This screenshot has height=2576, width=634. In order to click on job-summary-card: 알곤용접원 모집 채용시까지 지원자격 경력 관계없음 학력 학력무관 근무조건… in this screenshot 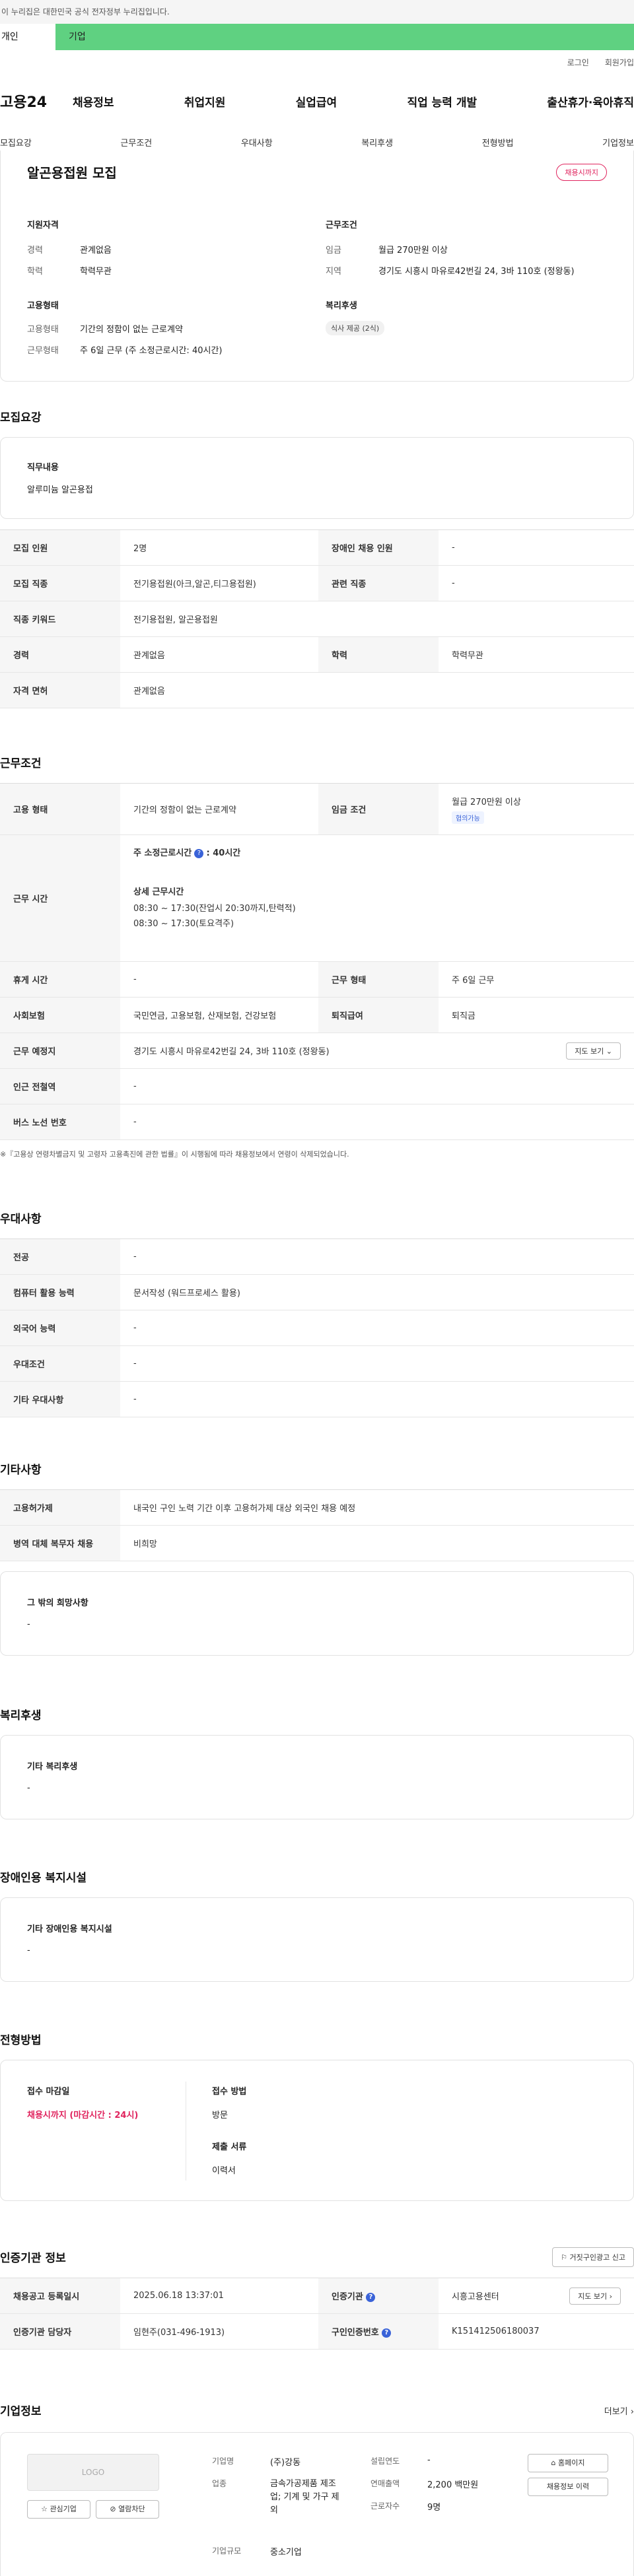, I will do `click(317, 266)`.